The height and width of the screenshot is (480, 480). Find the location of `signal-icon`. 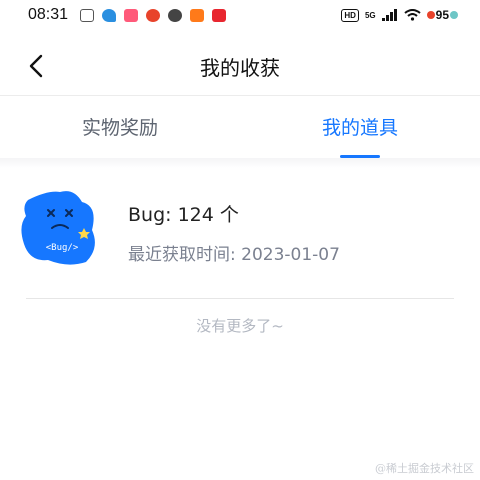

signal-icon is located at coordinates (389, 15).